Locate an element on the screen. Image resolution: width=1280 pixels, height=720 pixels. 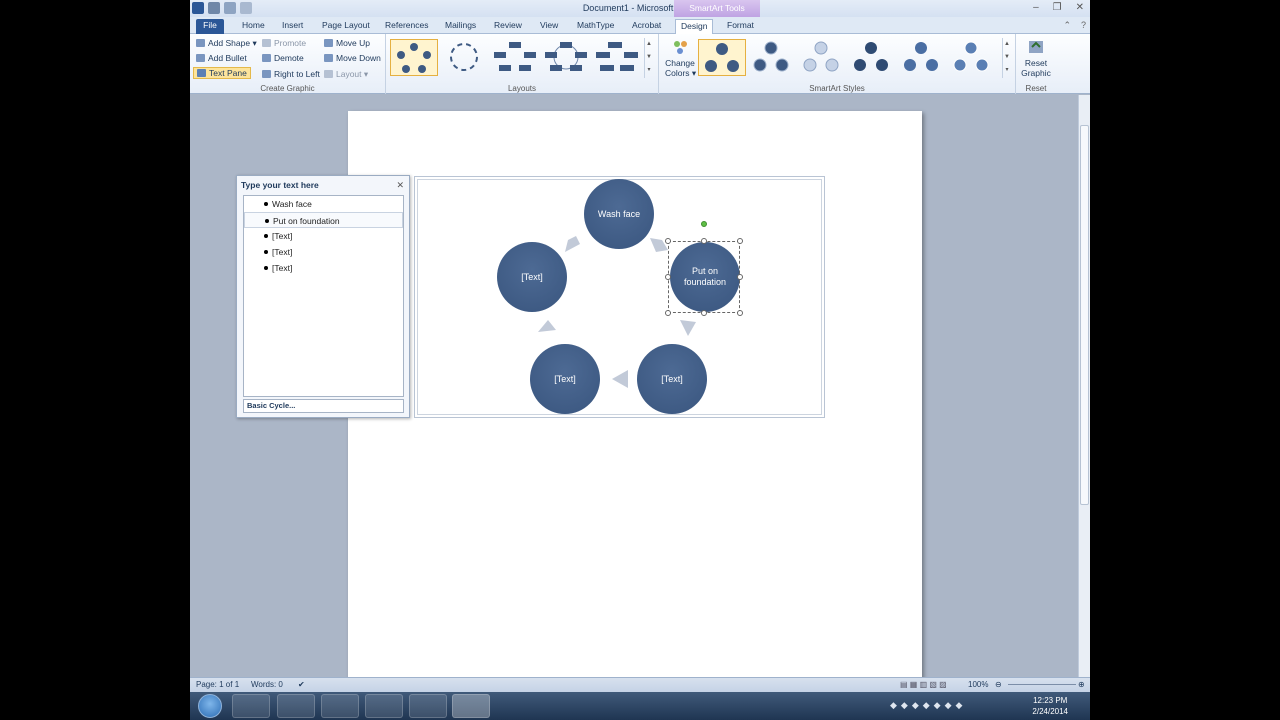
system-tray-icons: ◆◆◆◆◆◆◆ is located at coordinates (928, 705).